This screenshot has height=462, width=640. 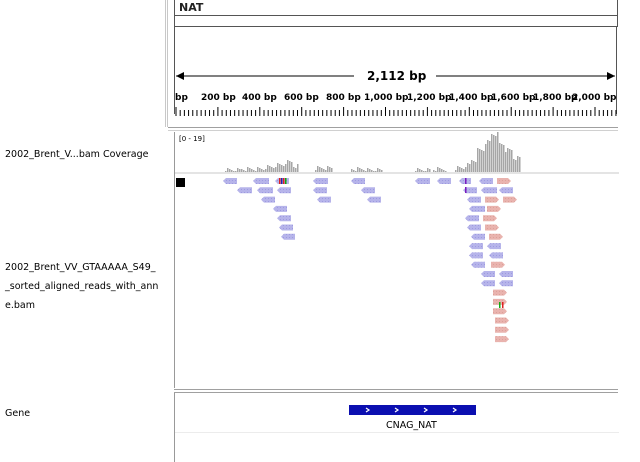 What do you see at coordinates (471, 98) in the screenshot?
I see `tick-label-1400: 1,400 bp` at bounding box center [471, 98].